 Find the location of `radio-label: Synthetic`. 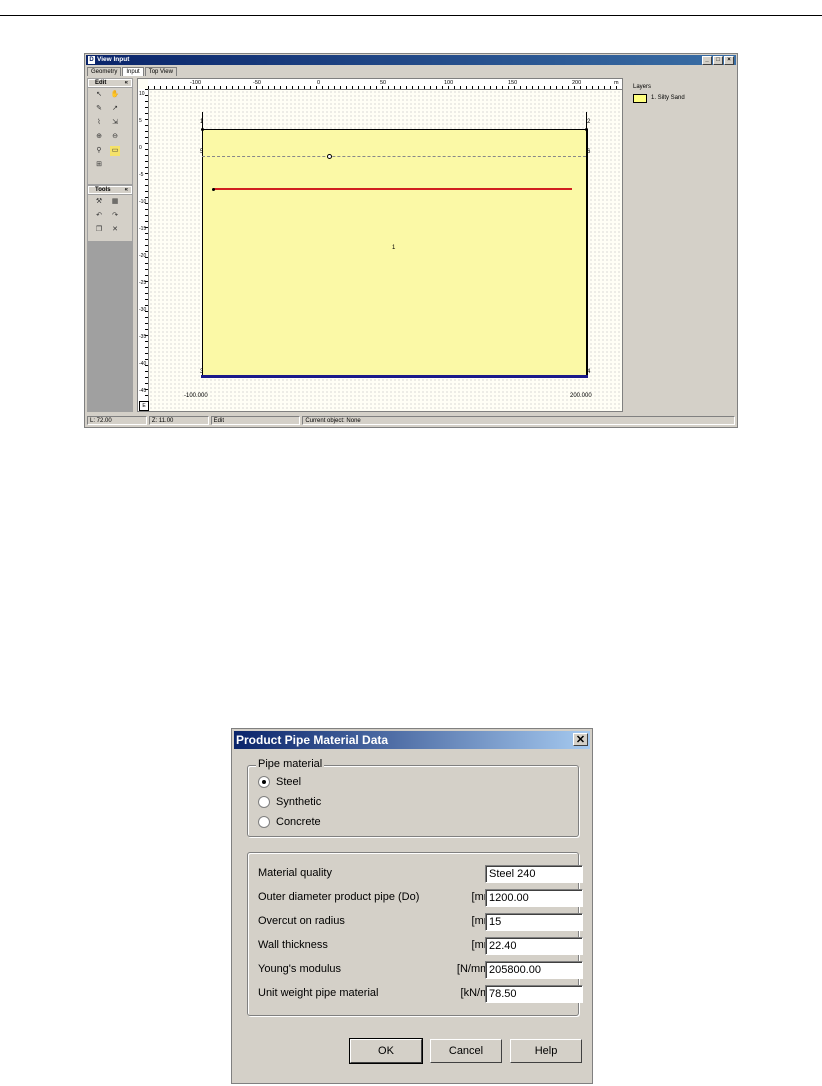

radio-label: Synthetic is located at coordinates (299, 802).